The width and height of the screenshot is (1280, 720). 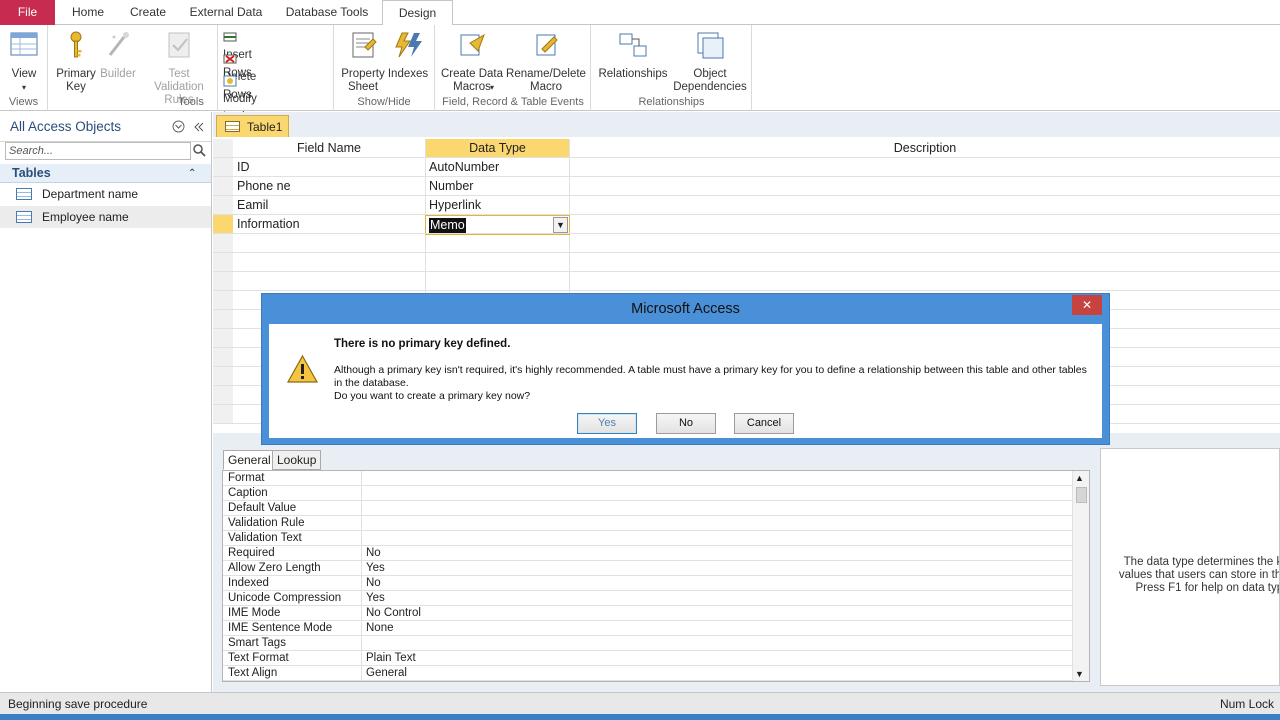 What do you see at coordinates (1079, 478) in the screenshot?
I see `scroll-up-icon: ▲` at bounding box center [1079, 478].